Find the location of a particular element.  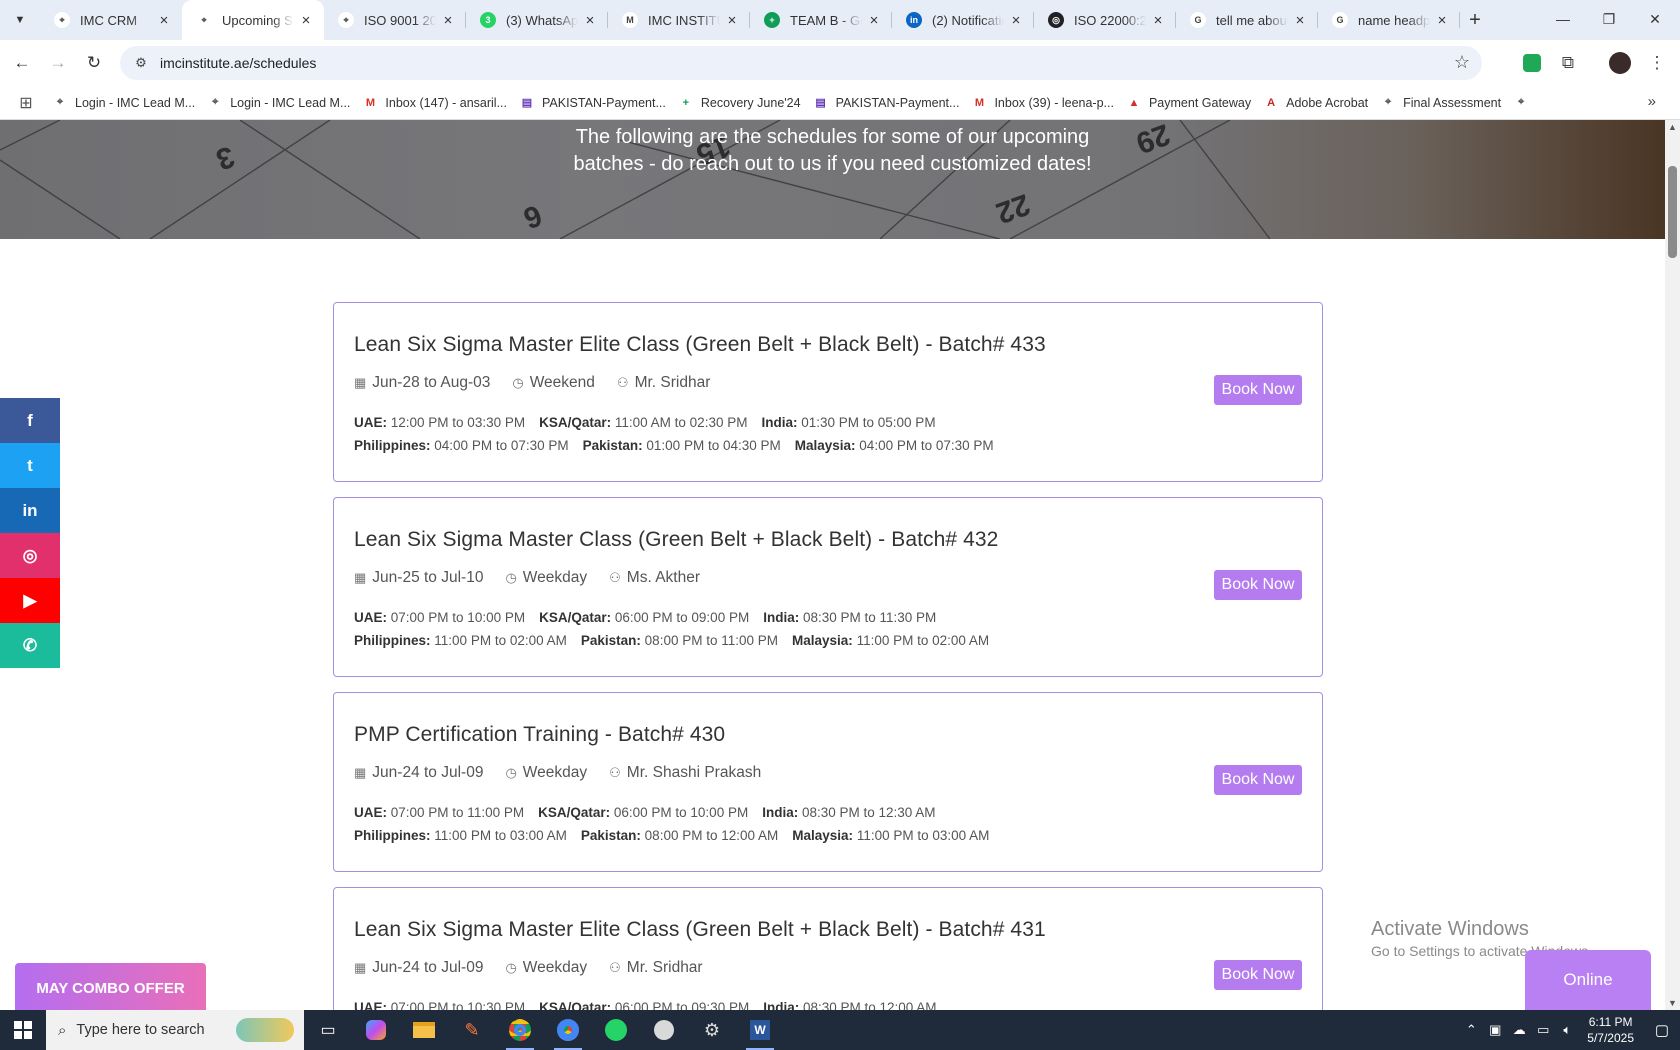

app-pin-icon: ✎ is located at coordinates (472, 1030).